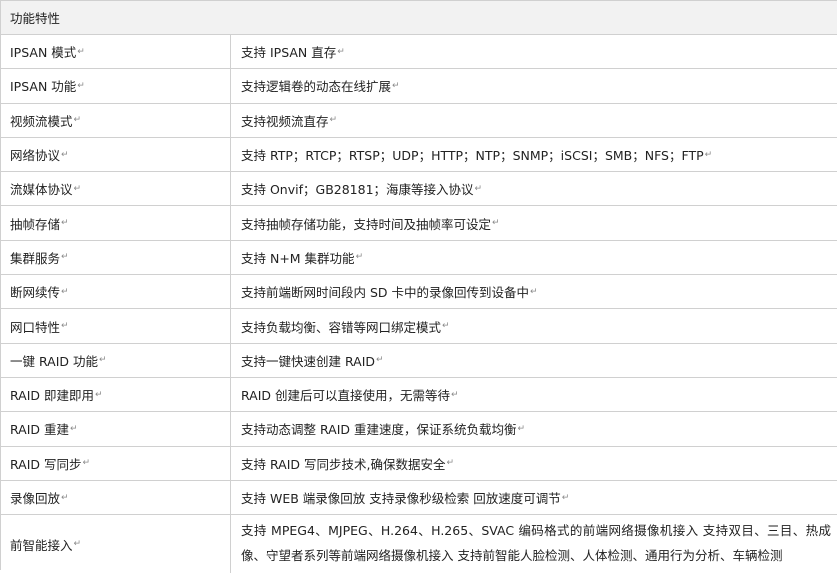 Image resolution: width=837 pixels, height=573 pixels. What do you see at coordinates (116, 360) in the screenshot?
I see `feature-name-cell: 一键 RAID 功能 ↵` at bounding box center [116, 360].